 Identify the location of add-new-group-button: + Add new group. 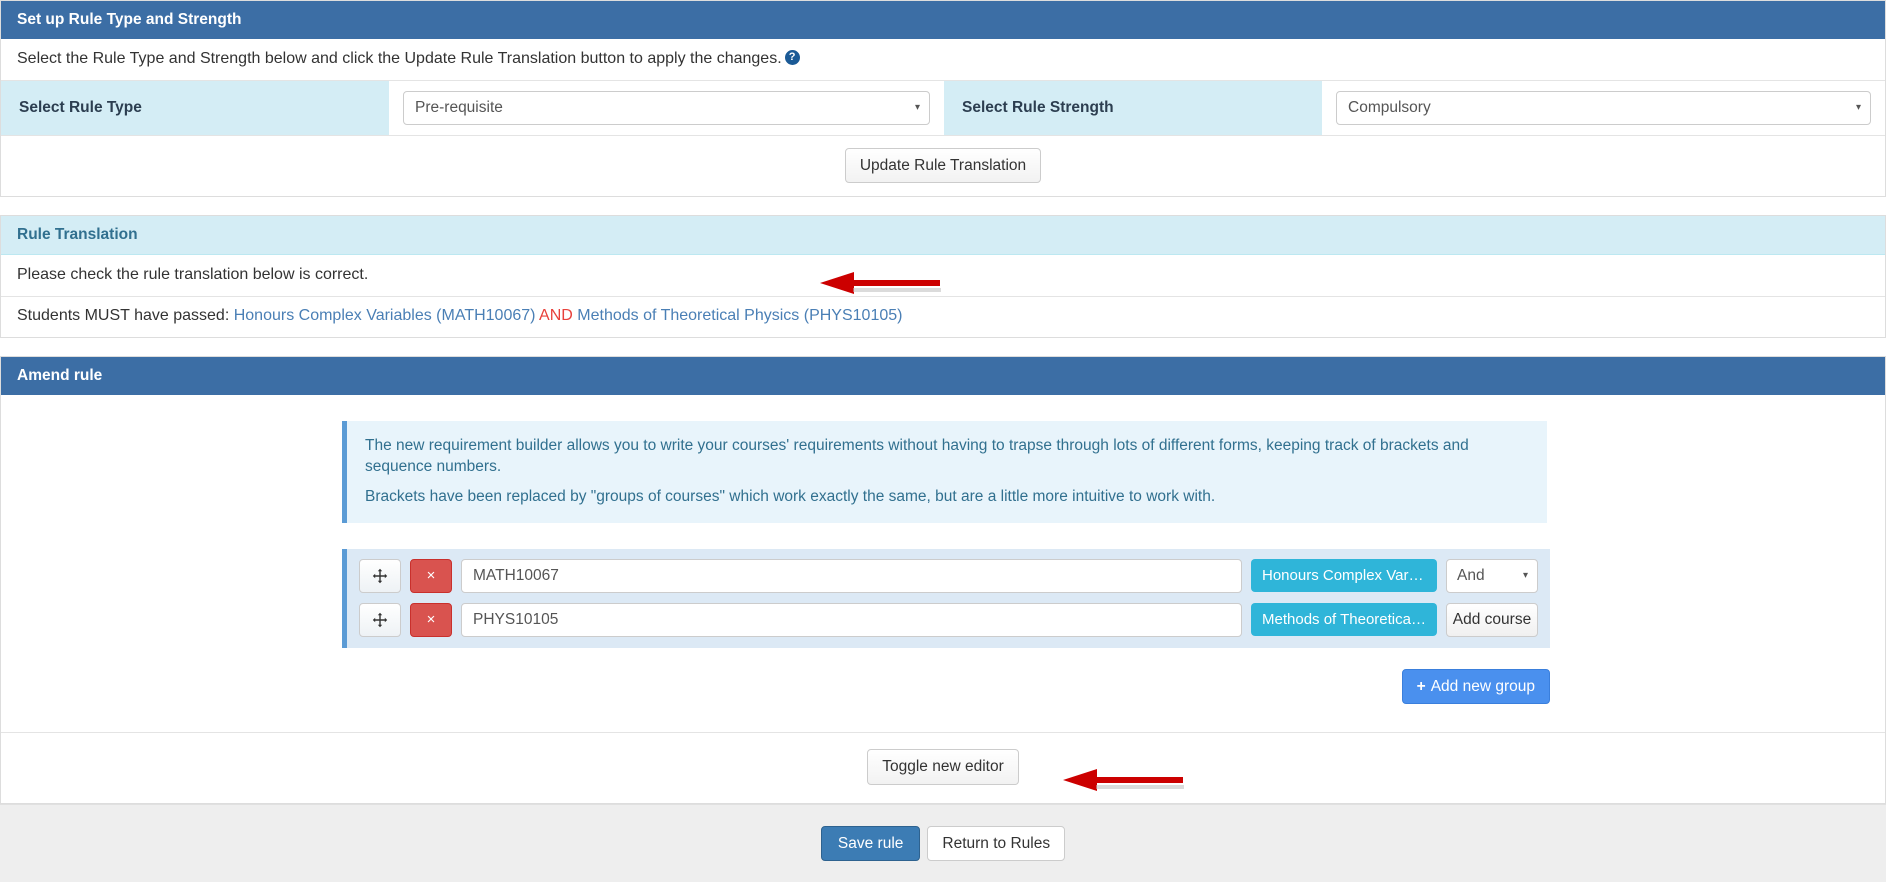
(1475, 686).